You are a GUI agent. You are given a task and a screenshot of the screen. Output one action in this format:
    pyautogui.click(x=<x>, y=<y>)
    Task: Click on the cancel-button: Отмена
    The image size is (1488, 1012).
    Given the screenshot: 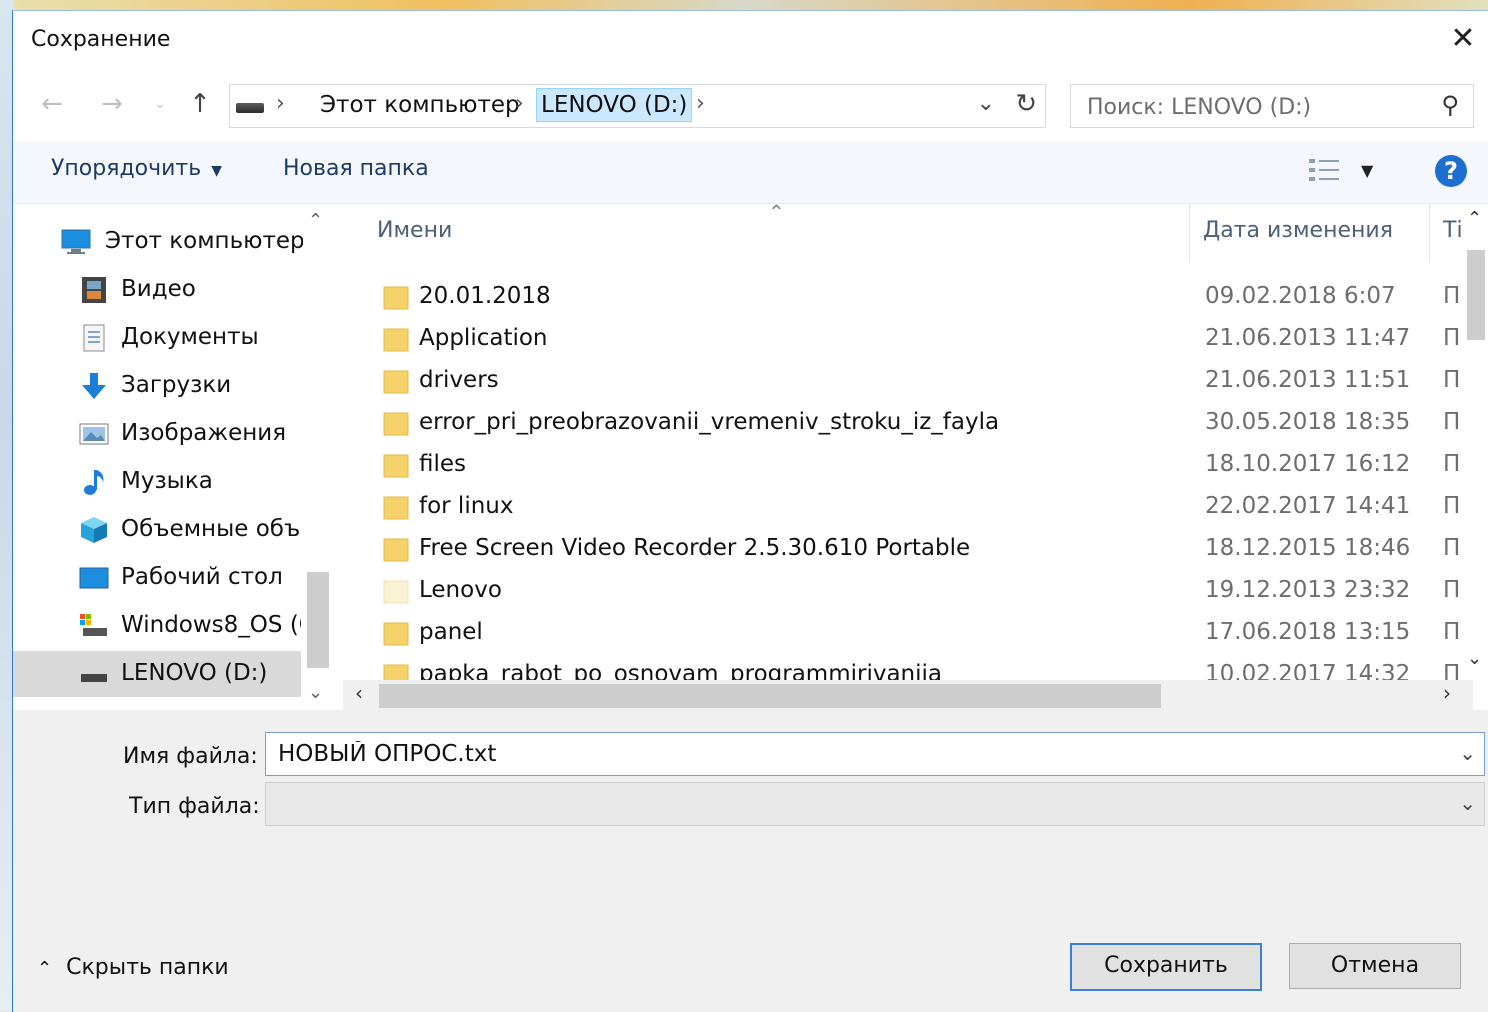 What is the action you would take?
    pyautogui.click(x=1375, y=966)
    